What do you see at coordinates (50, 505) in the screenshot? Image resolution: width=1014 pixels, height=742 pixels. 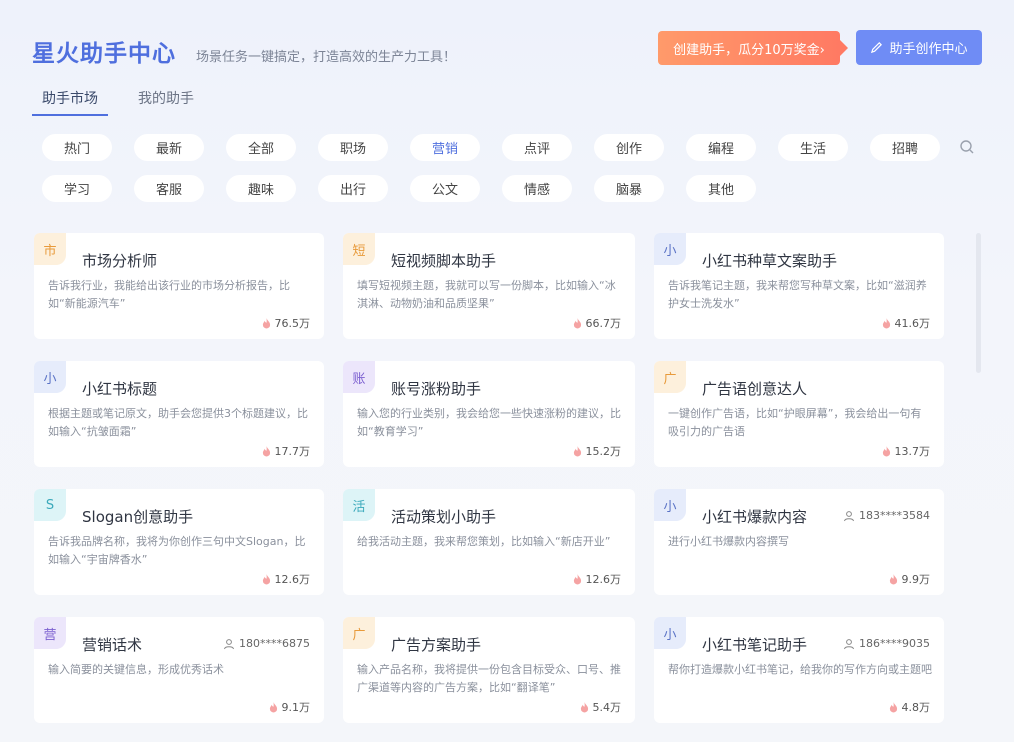 I see `card-badge: S` at bounding box center [50, 505].